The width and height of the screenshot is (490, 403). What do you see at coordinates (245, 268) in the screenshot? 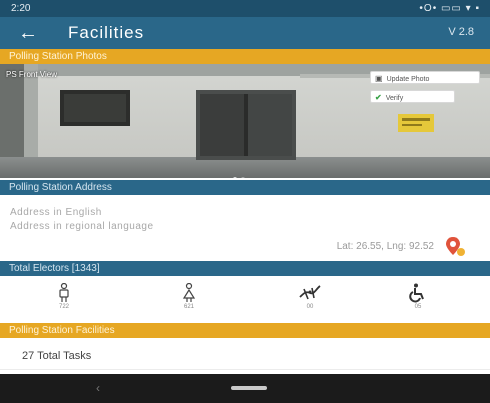
I see `electors-section-header: Total Electors [1343]` at bounding box center [245, 268].